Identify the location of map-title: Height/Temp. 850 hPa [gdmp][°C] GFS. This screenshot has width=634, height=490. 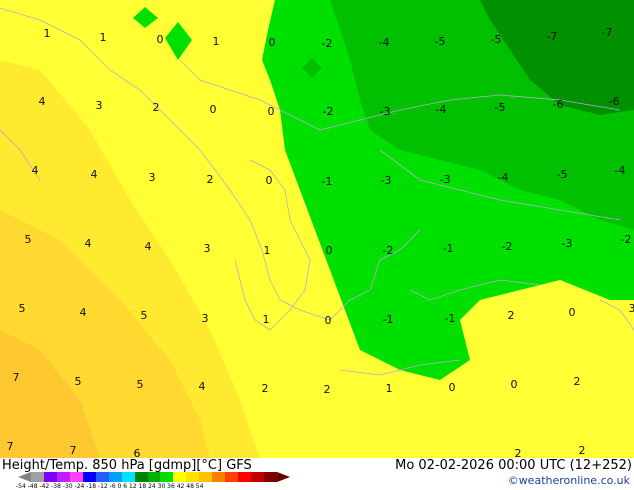
(127, 465).